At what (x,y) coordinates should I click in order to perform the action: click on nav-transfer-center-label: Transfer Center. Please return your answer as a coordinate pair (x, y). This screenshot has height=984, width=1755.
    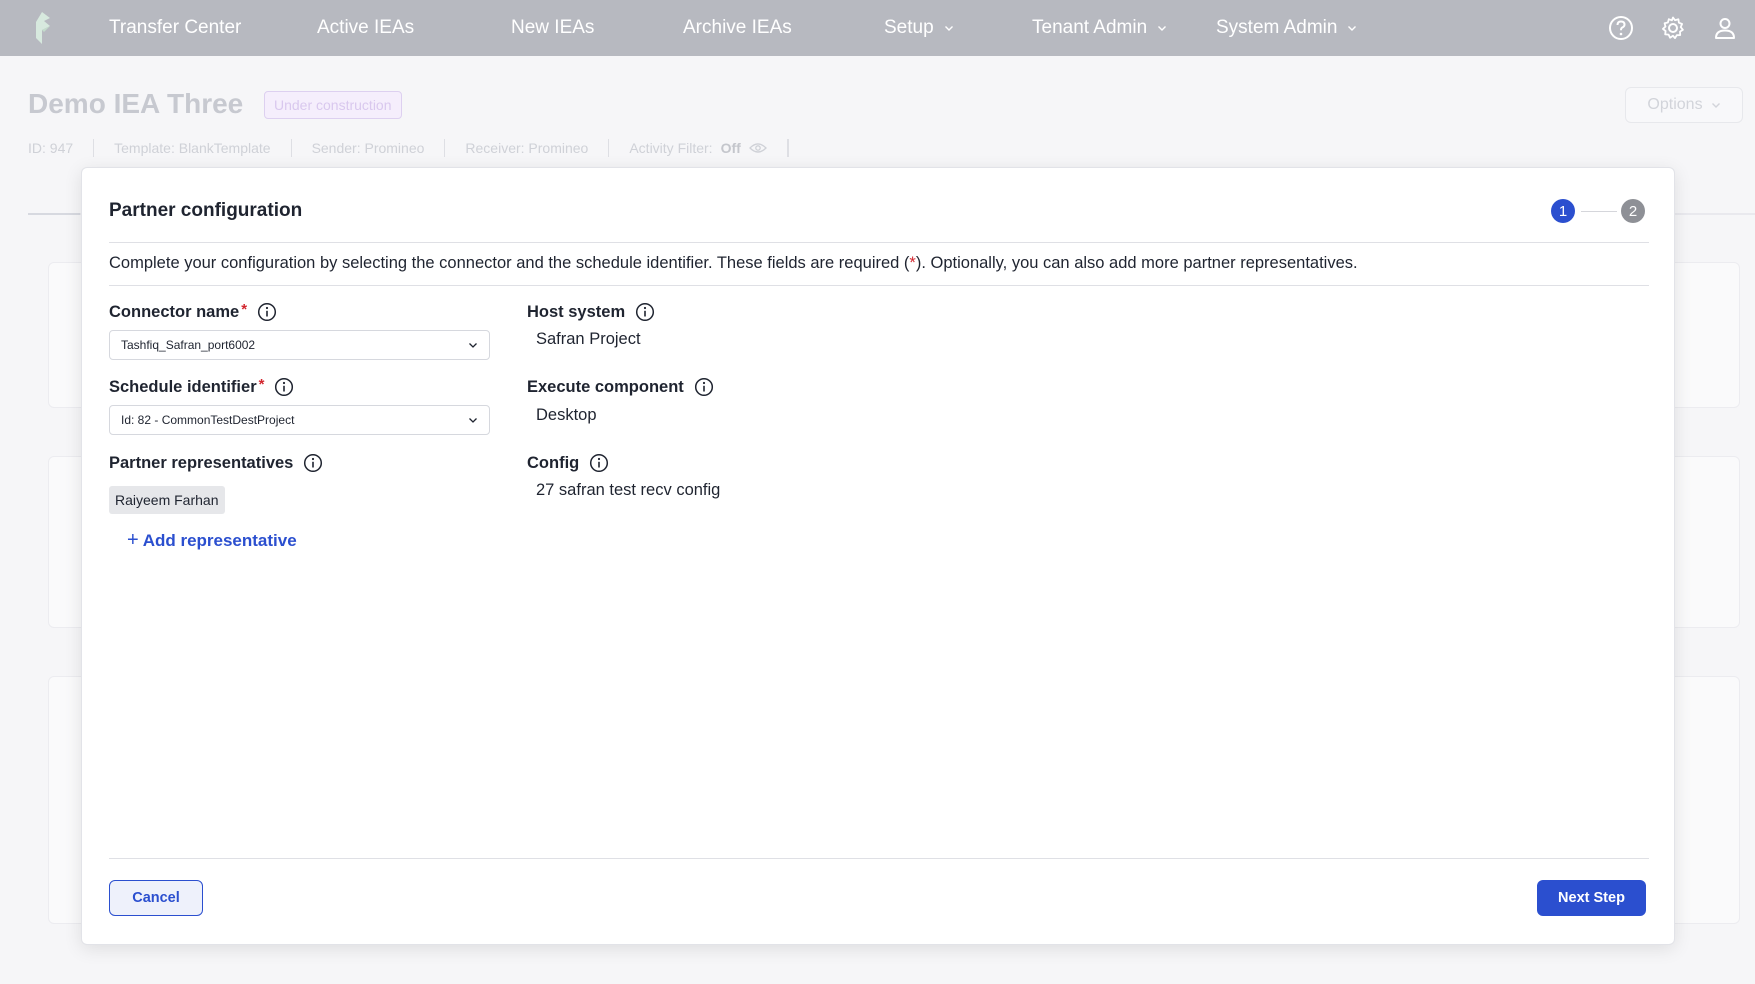
    Looking at the image, I should click on (175, 27).